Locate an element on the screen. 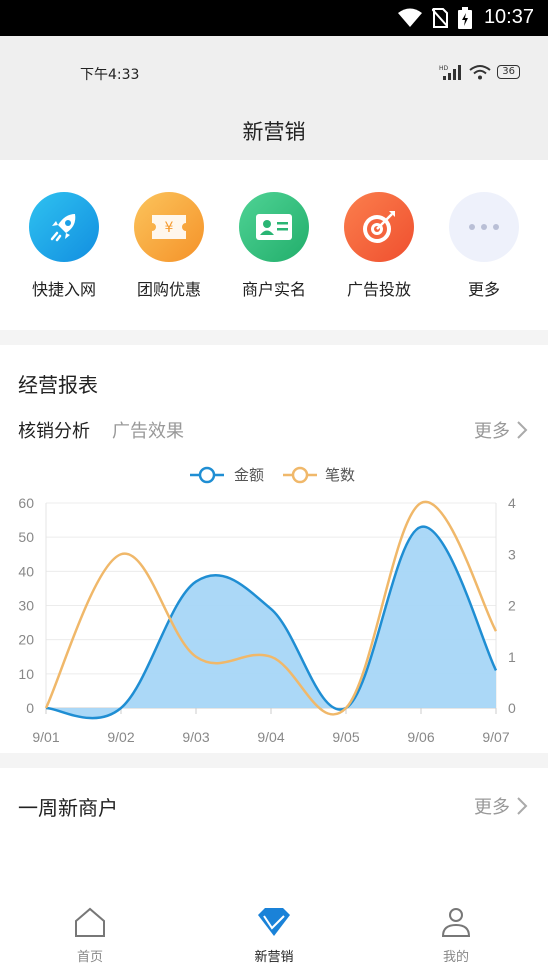  no-sim-icon is located at coordinates (440, 18).